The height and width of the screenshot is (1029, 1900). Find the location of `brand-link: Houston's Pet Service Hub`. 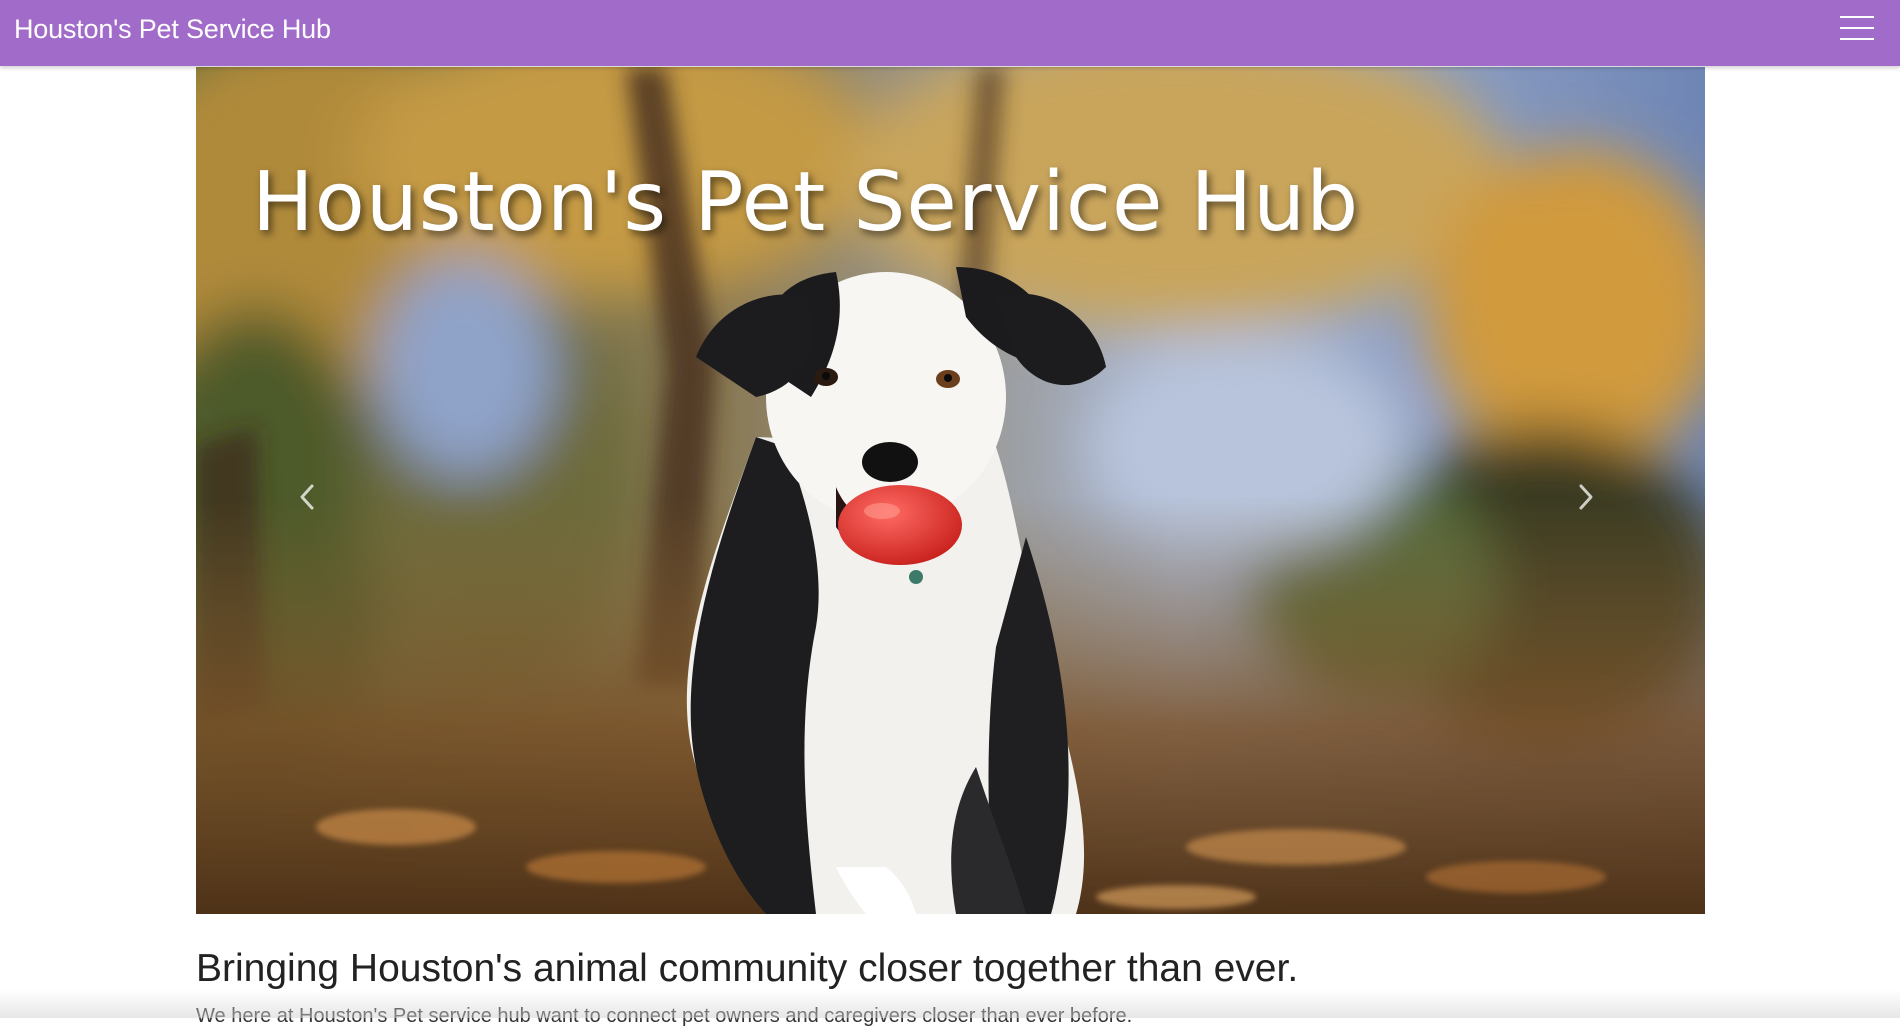

brand-link: Houston's Pet Service Hub is located at coordinates (172, 29).